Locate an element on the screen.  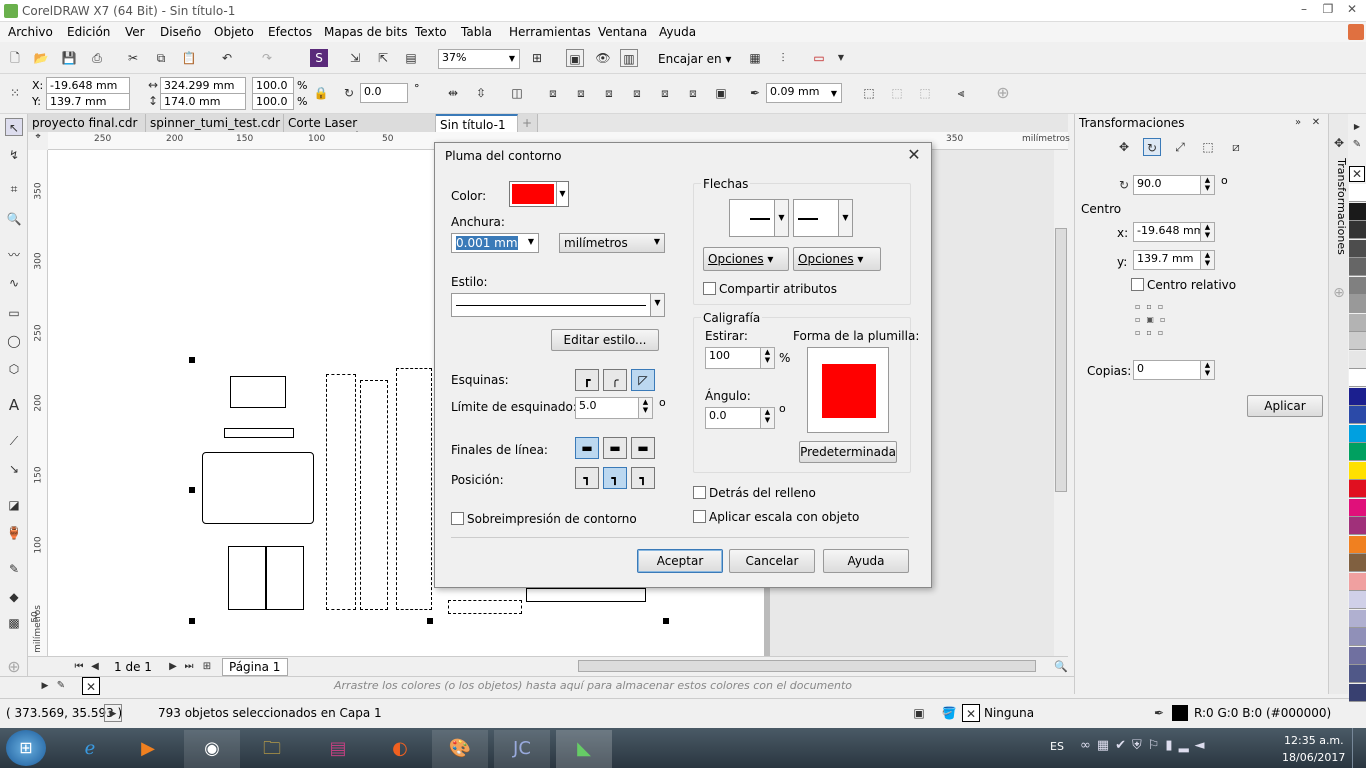
rectangle-tool-icon: ▭ is located at coordinates (14, 313).